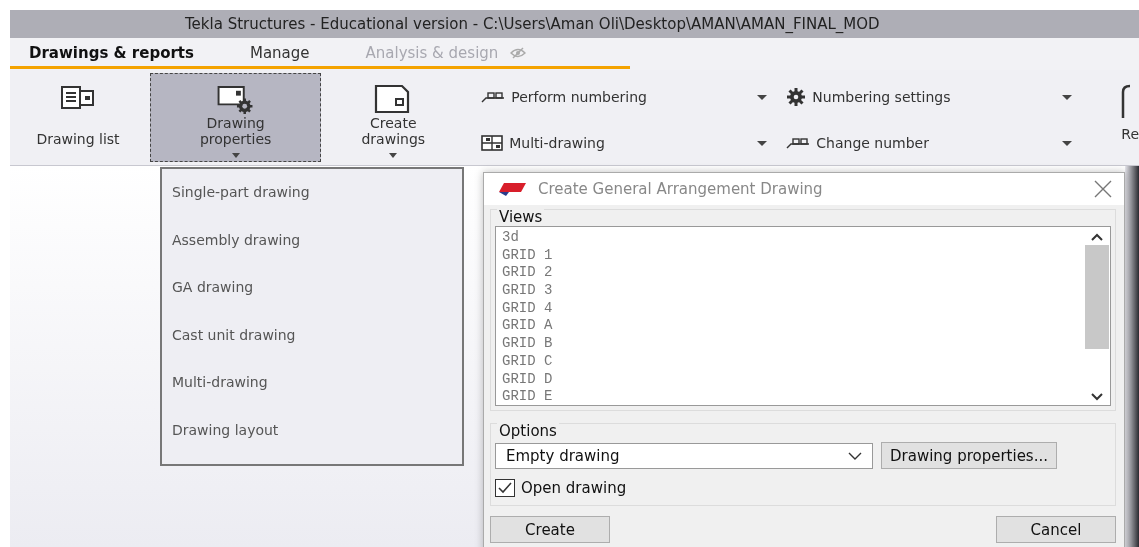  Describe the element at coordinates (790, 308) in the screenshot. I see `list-item: GRID 4` at that location.